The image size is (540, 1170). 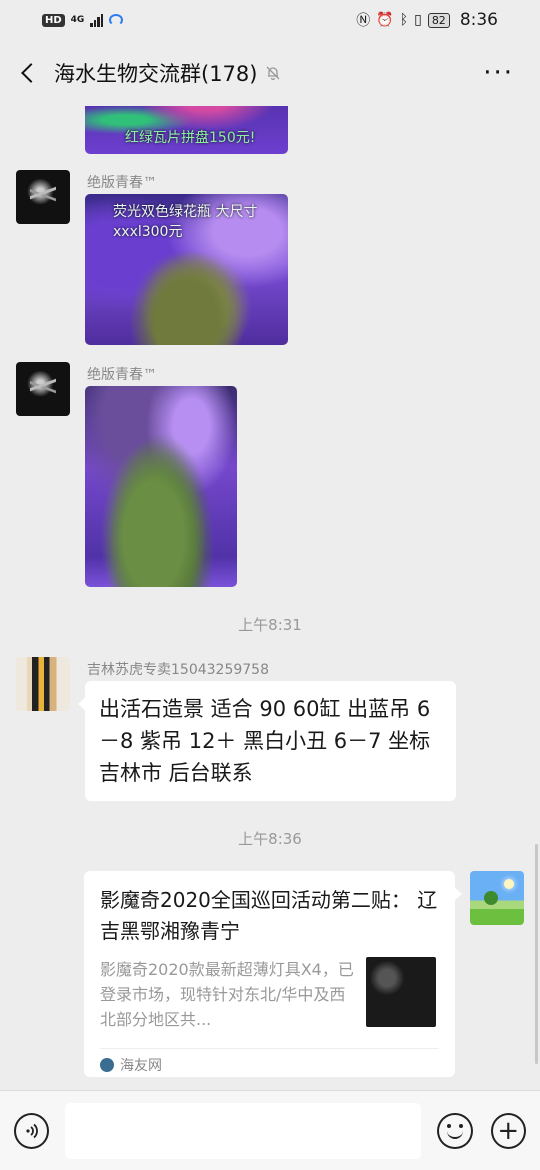 What do you see at coordinates (455, 1130) in the screenshot?
I see `emoji-button` at bounding box center [455, 1130].